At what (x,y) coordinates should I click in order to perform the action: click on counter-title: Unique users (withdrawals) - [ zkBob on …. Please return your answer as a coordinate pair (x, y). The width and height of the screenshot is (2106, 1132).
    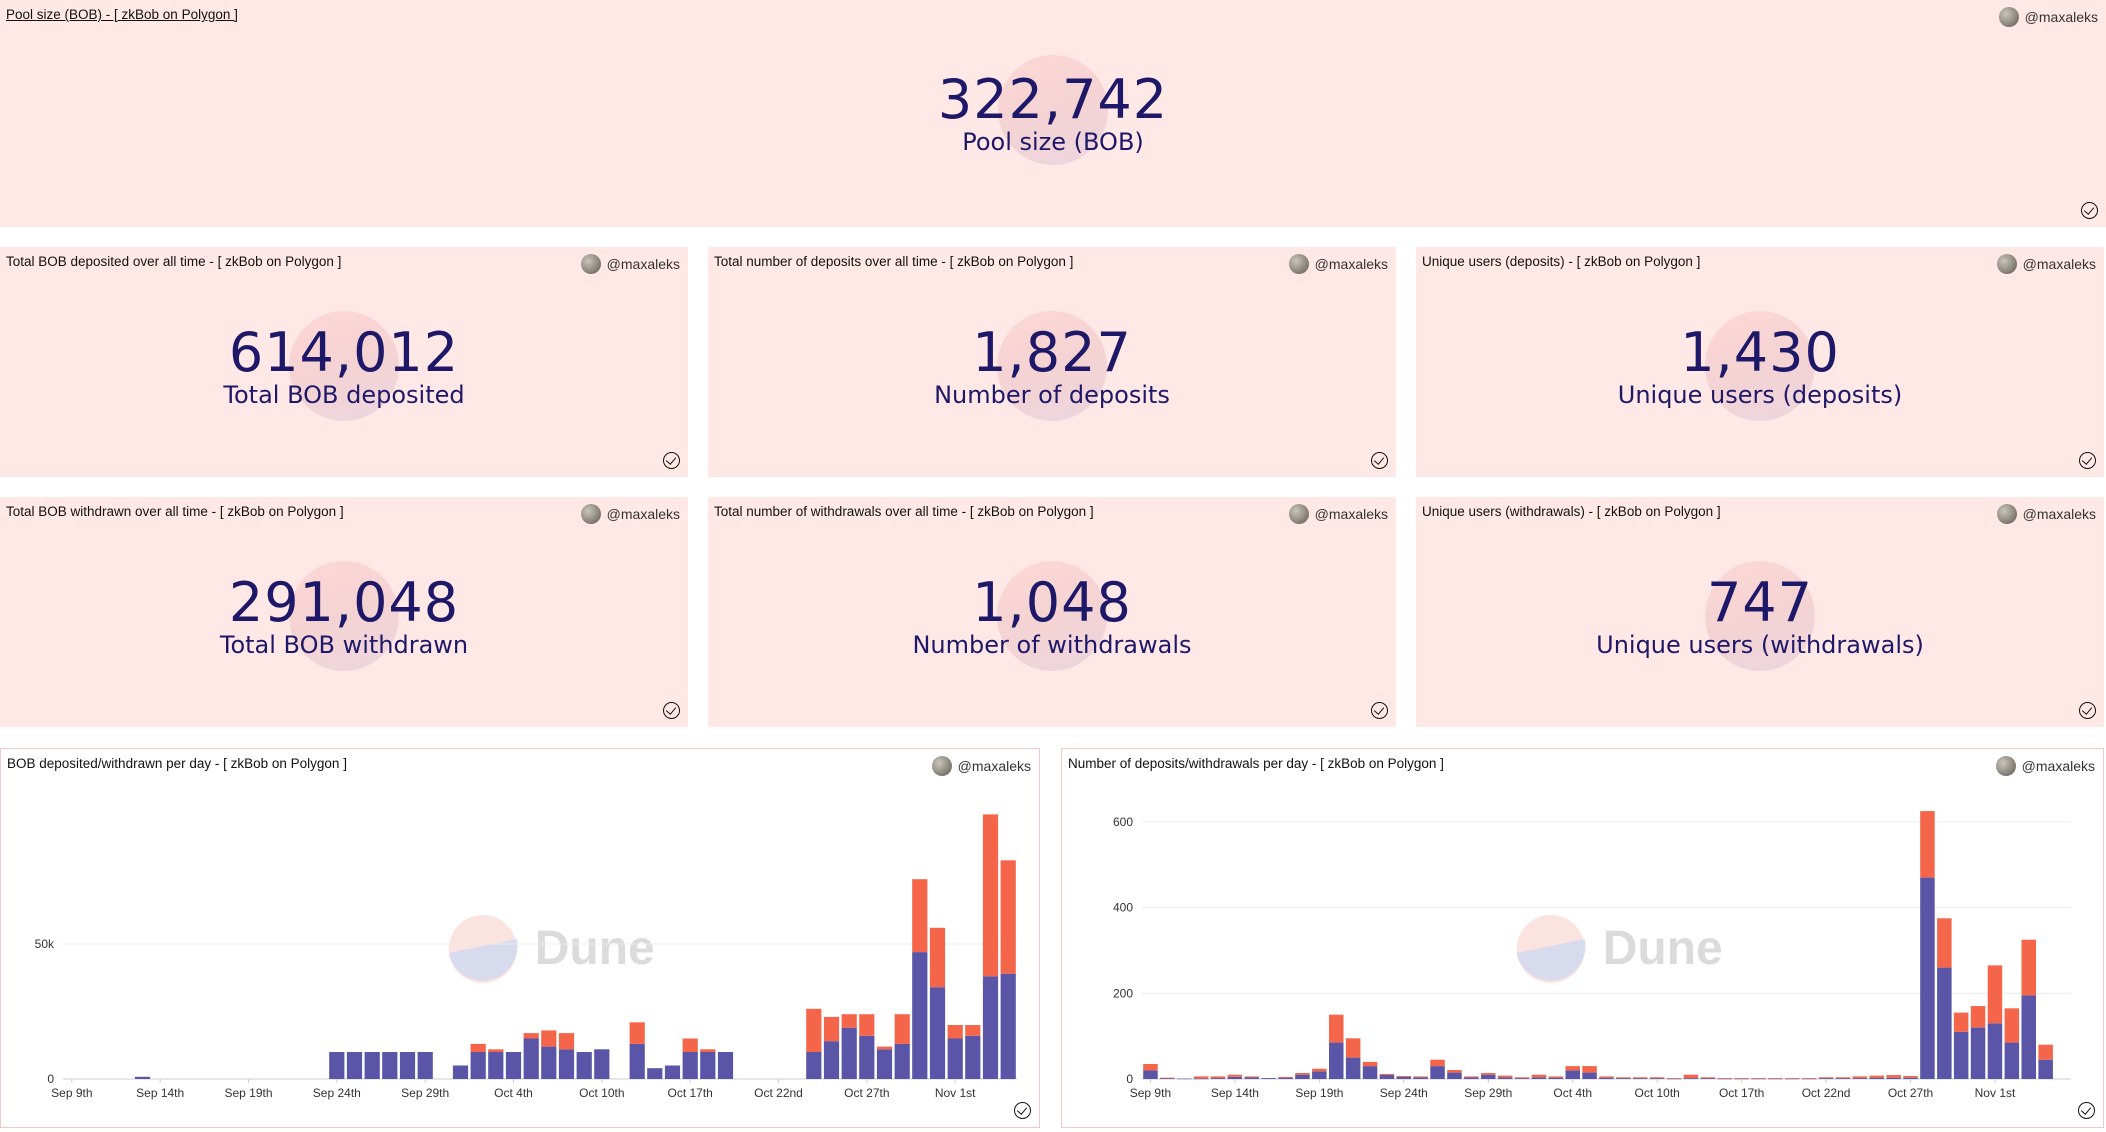
    Looking at the image, I should click on (1571, 511).